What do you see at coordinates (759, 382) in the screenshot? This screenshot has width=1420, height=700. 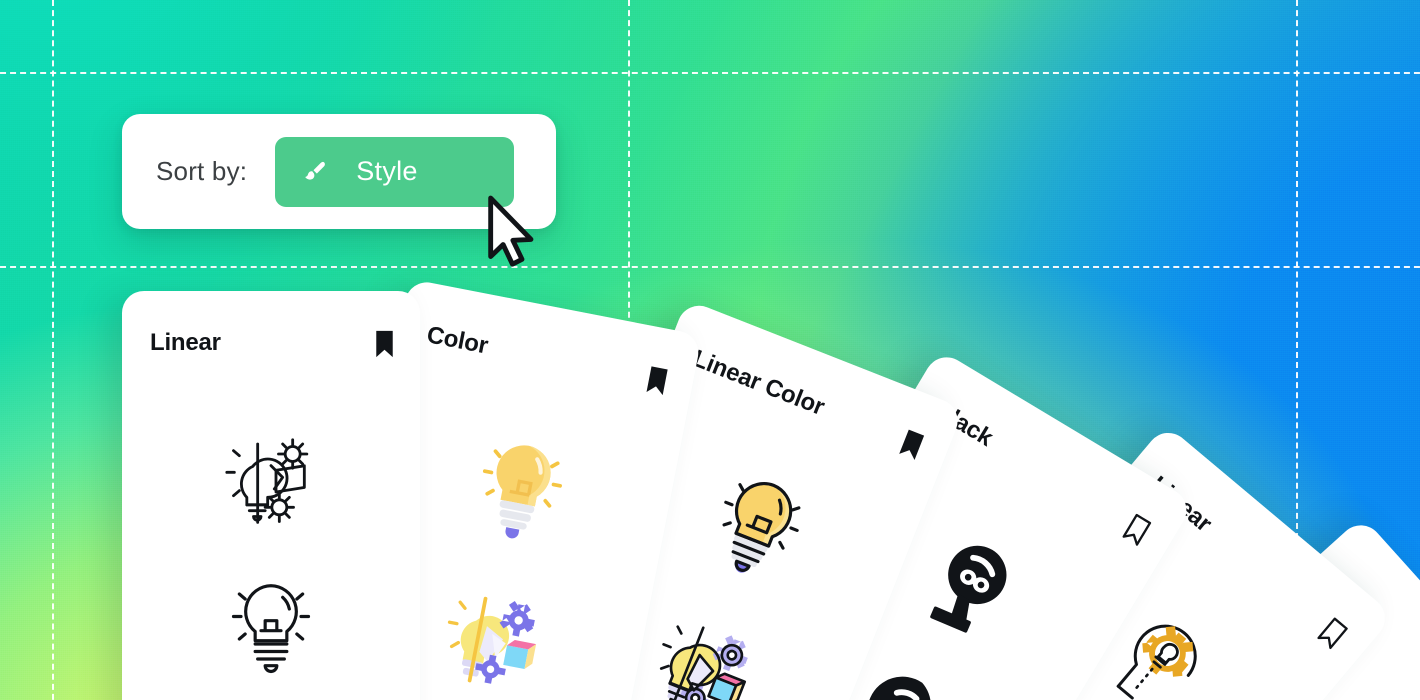 I see `style-card-title: Linear Color` at bounding box center [759, 382].